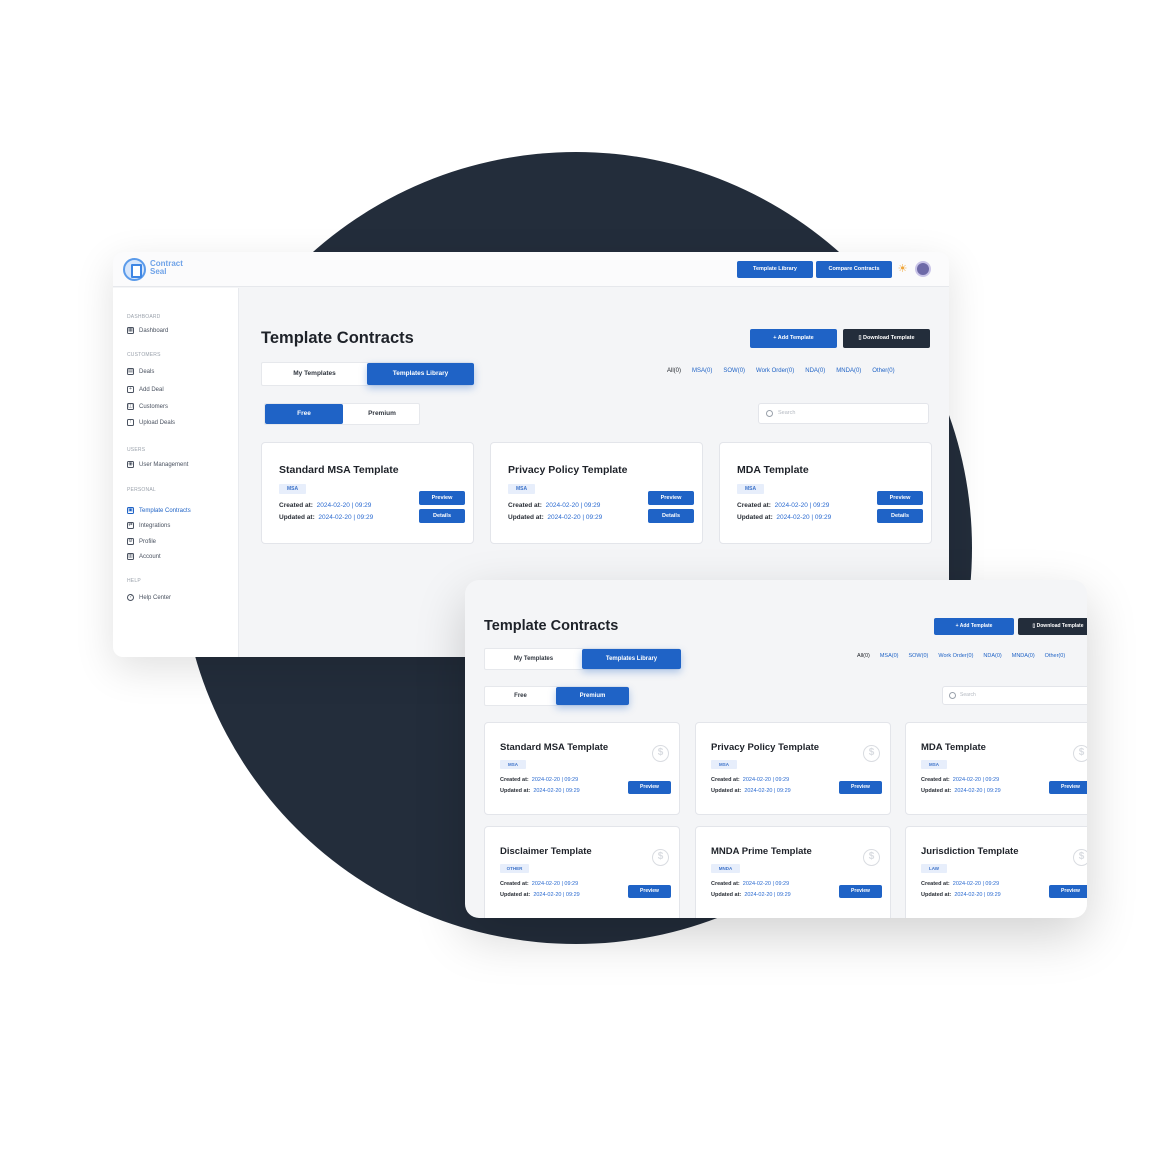  I want to click on search-placeholder: Search, so click(968, 695).